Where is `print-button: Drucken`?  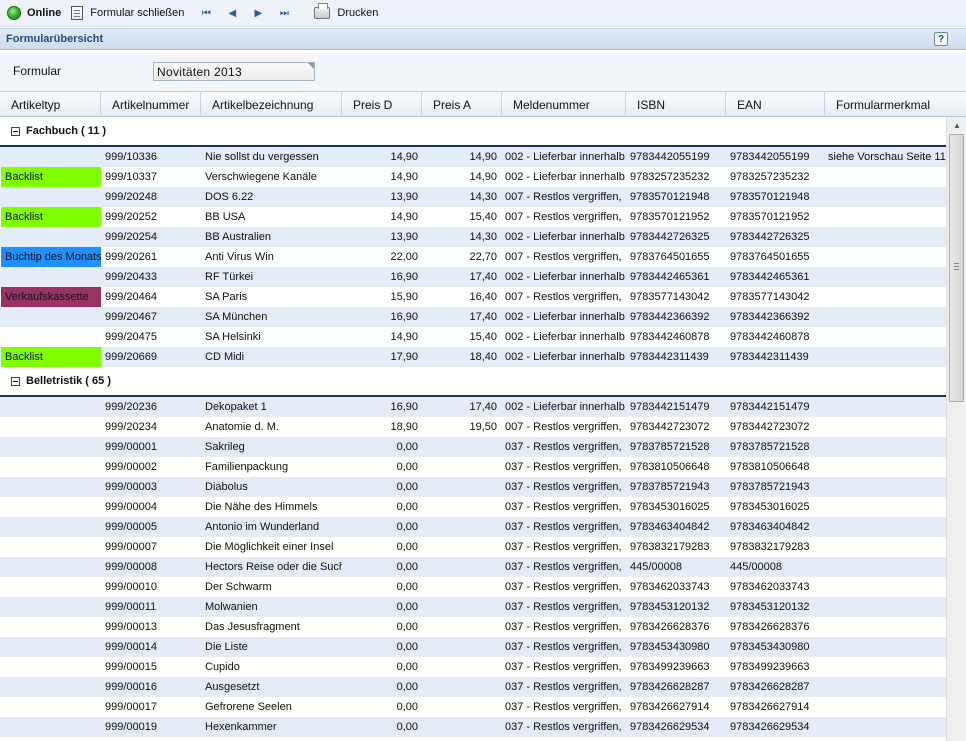
print-button: Drucken is located at coordinates (346, 13).